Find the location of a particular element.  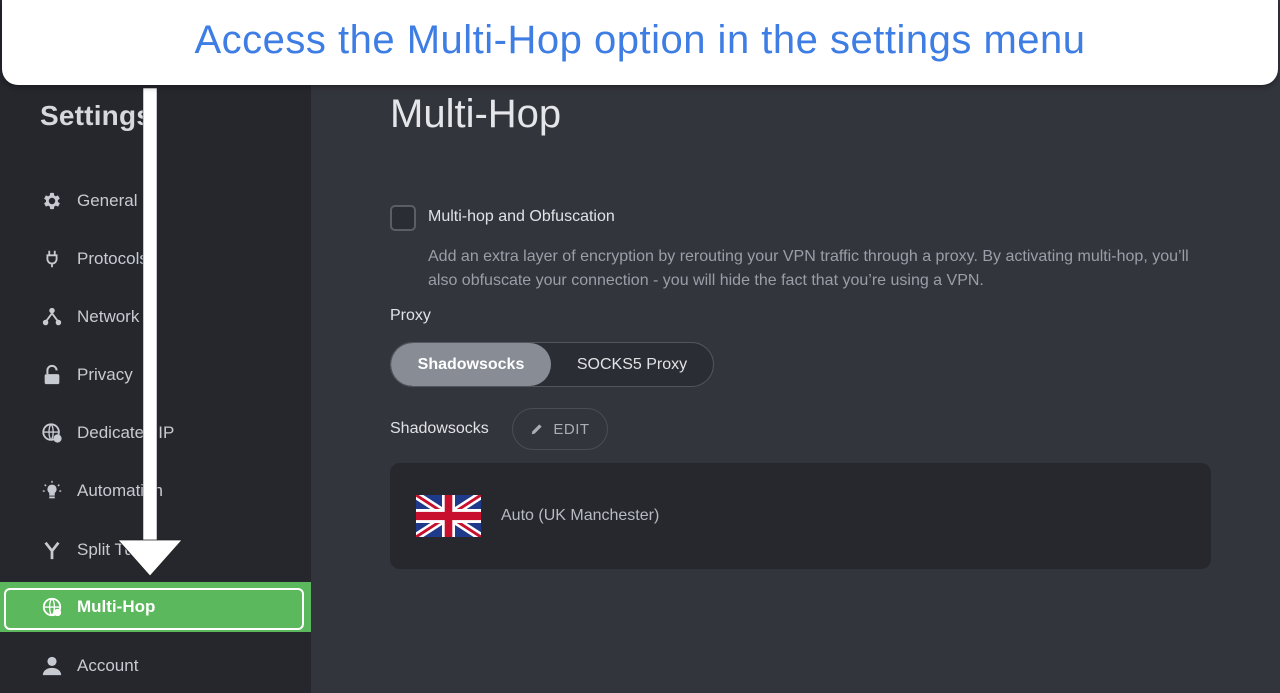

sidebar-item-label: General is located at coordinates (107, 200).